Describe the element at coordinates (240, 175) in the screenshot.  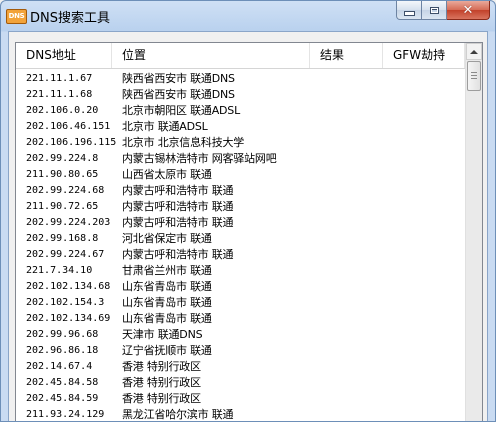
I see `table-row: 211.90.80.65 山西省太原市 联通` at that location.